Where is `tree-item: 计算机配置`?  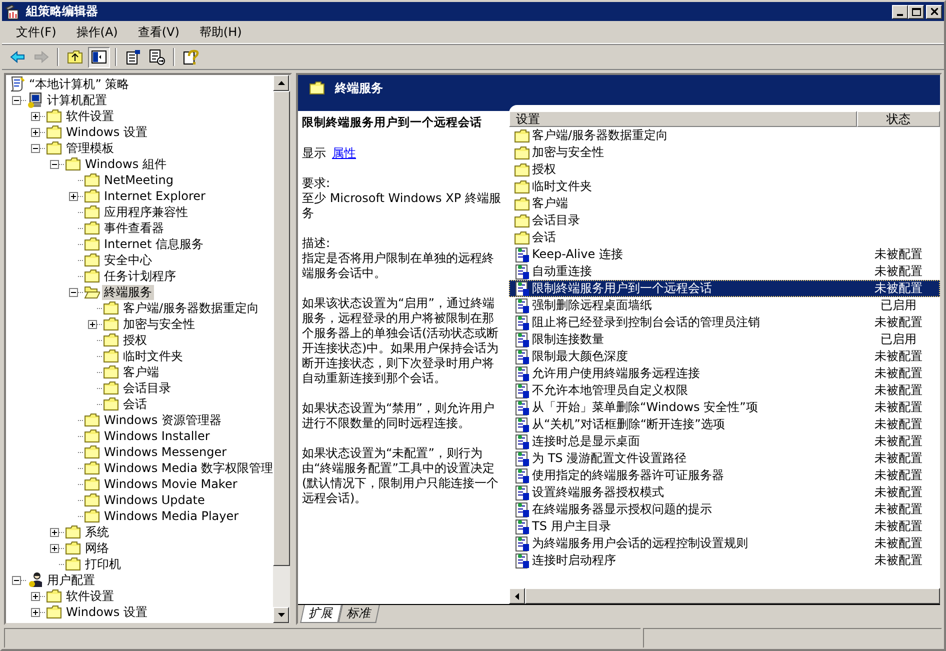 tree-item: 计算机配置 is located at coordinates (77, 100).